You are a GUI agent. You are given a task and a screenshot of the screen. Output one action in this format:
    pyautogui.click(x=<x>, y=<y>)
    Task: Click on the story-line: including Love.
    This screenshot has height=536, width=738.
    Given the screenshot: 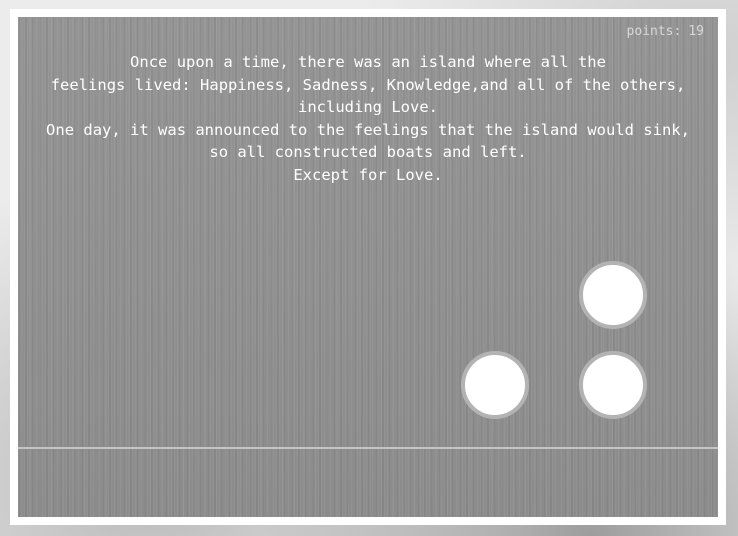 What is the action you would take?
    pyautogui.click(x=368, y=107)
    